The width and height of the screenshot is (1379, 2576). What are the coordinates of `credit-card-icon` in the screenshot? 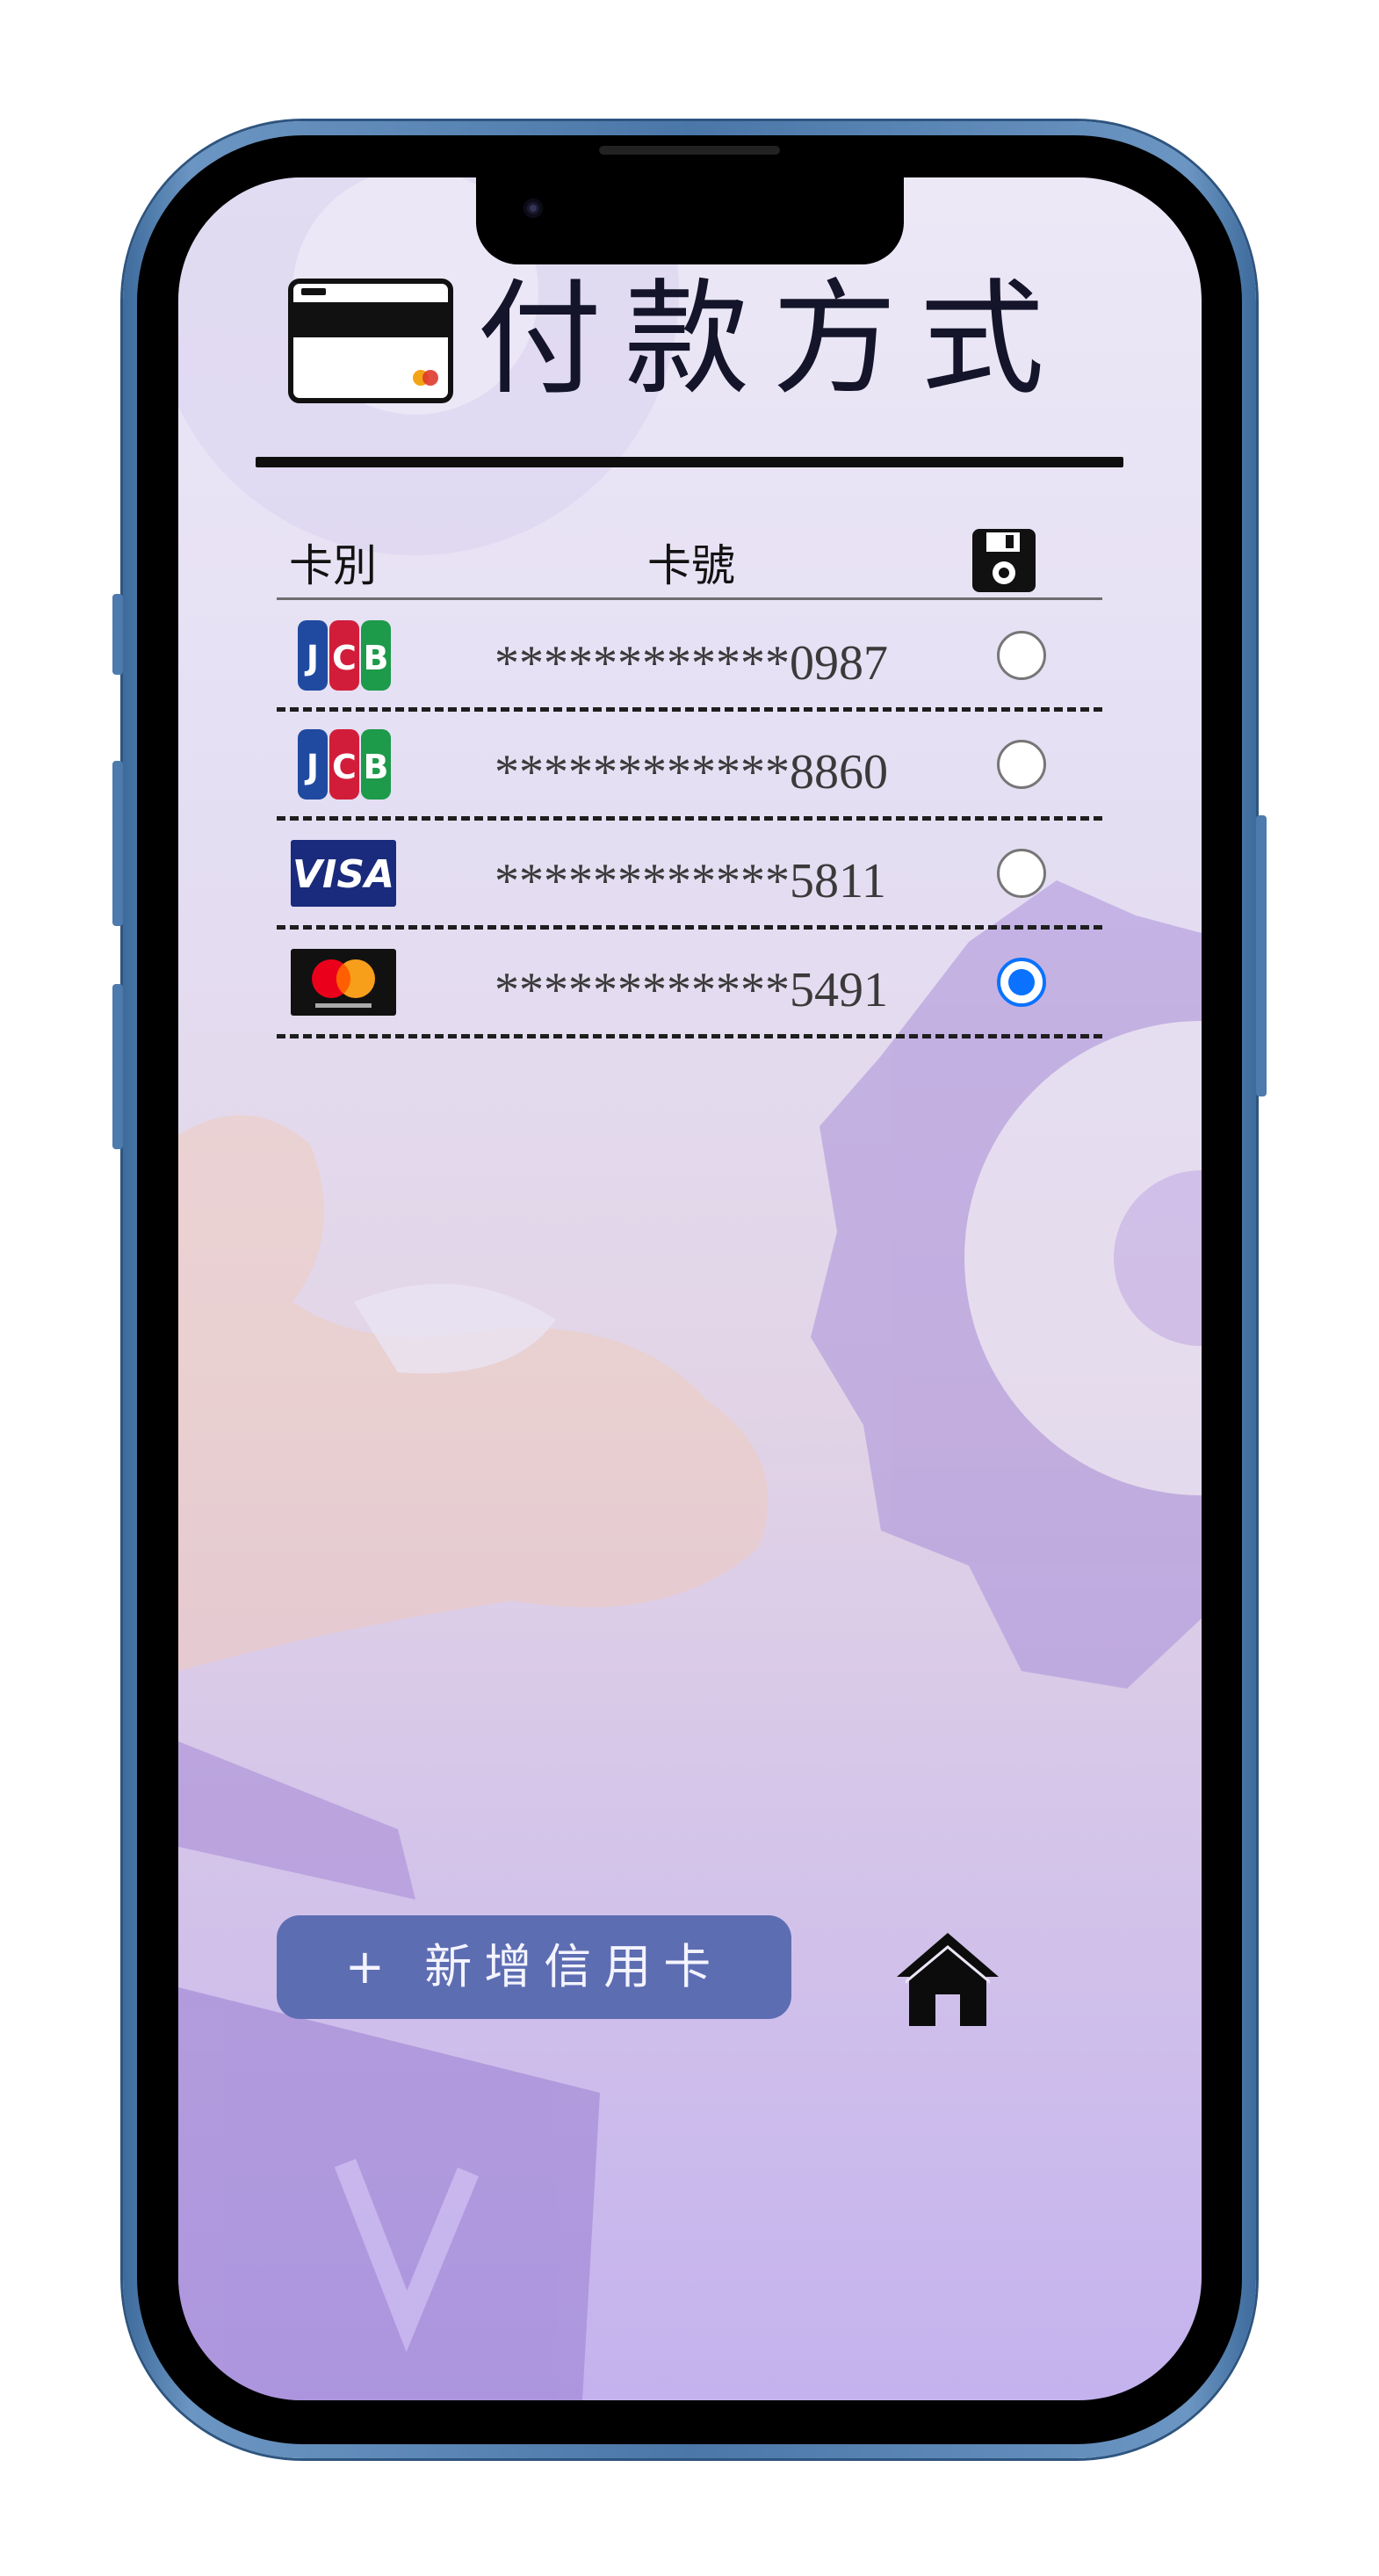 It's located at (370, 341).